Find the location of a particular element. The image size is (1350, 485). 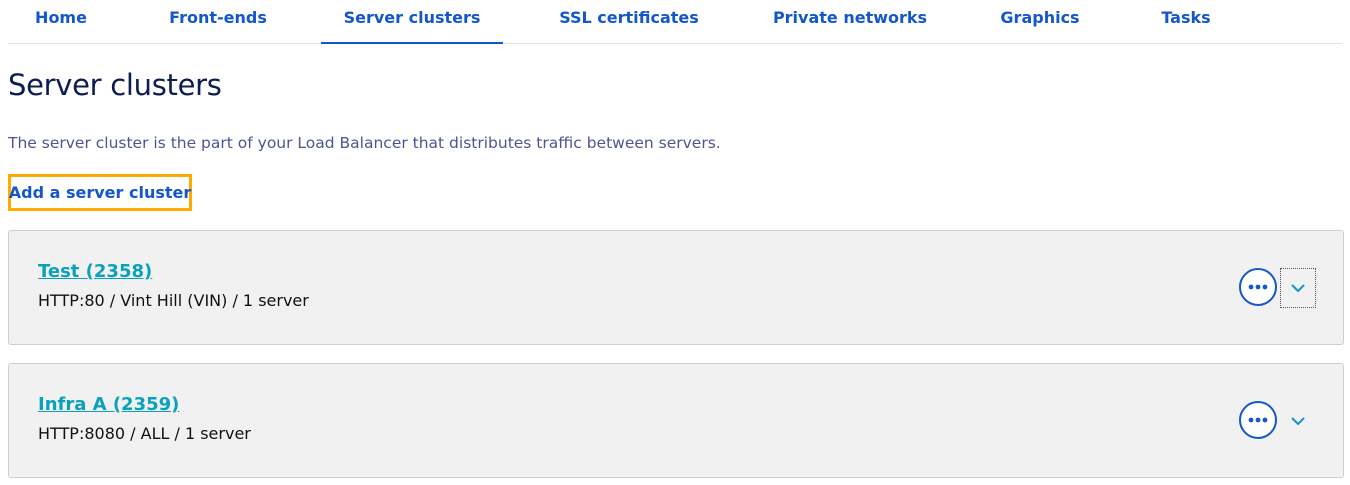

cluster-meta: HTTP:80 / Vint Hill (VIN) / 1 server is located at coordinates (173, 300).